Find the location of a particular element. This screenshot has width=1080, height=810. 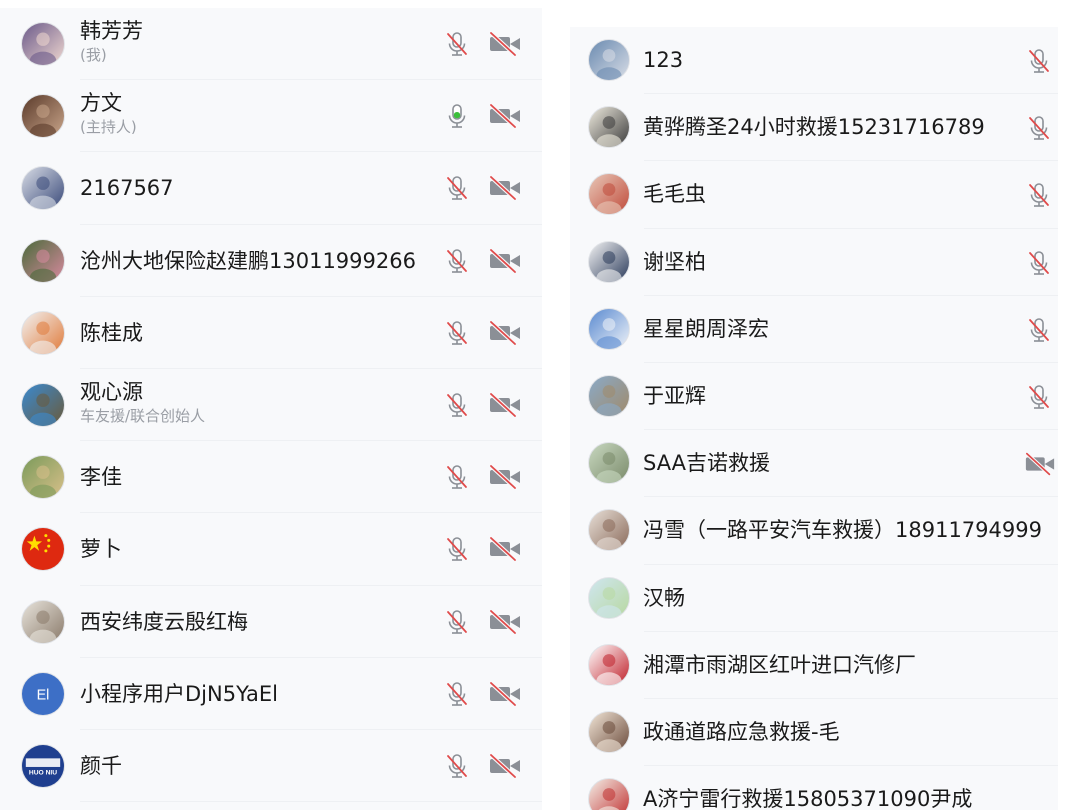

participant-row: 沧州大地保险赵建鹏13011999266 is located at coordinates (271, 261).